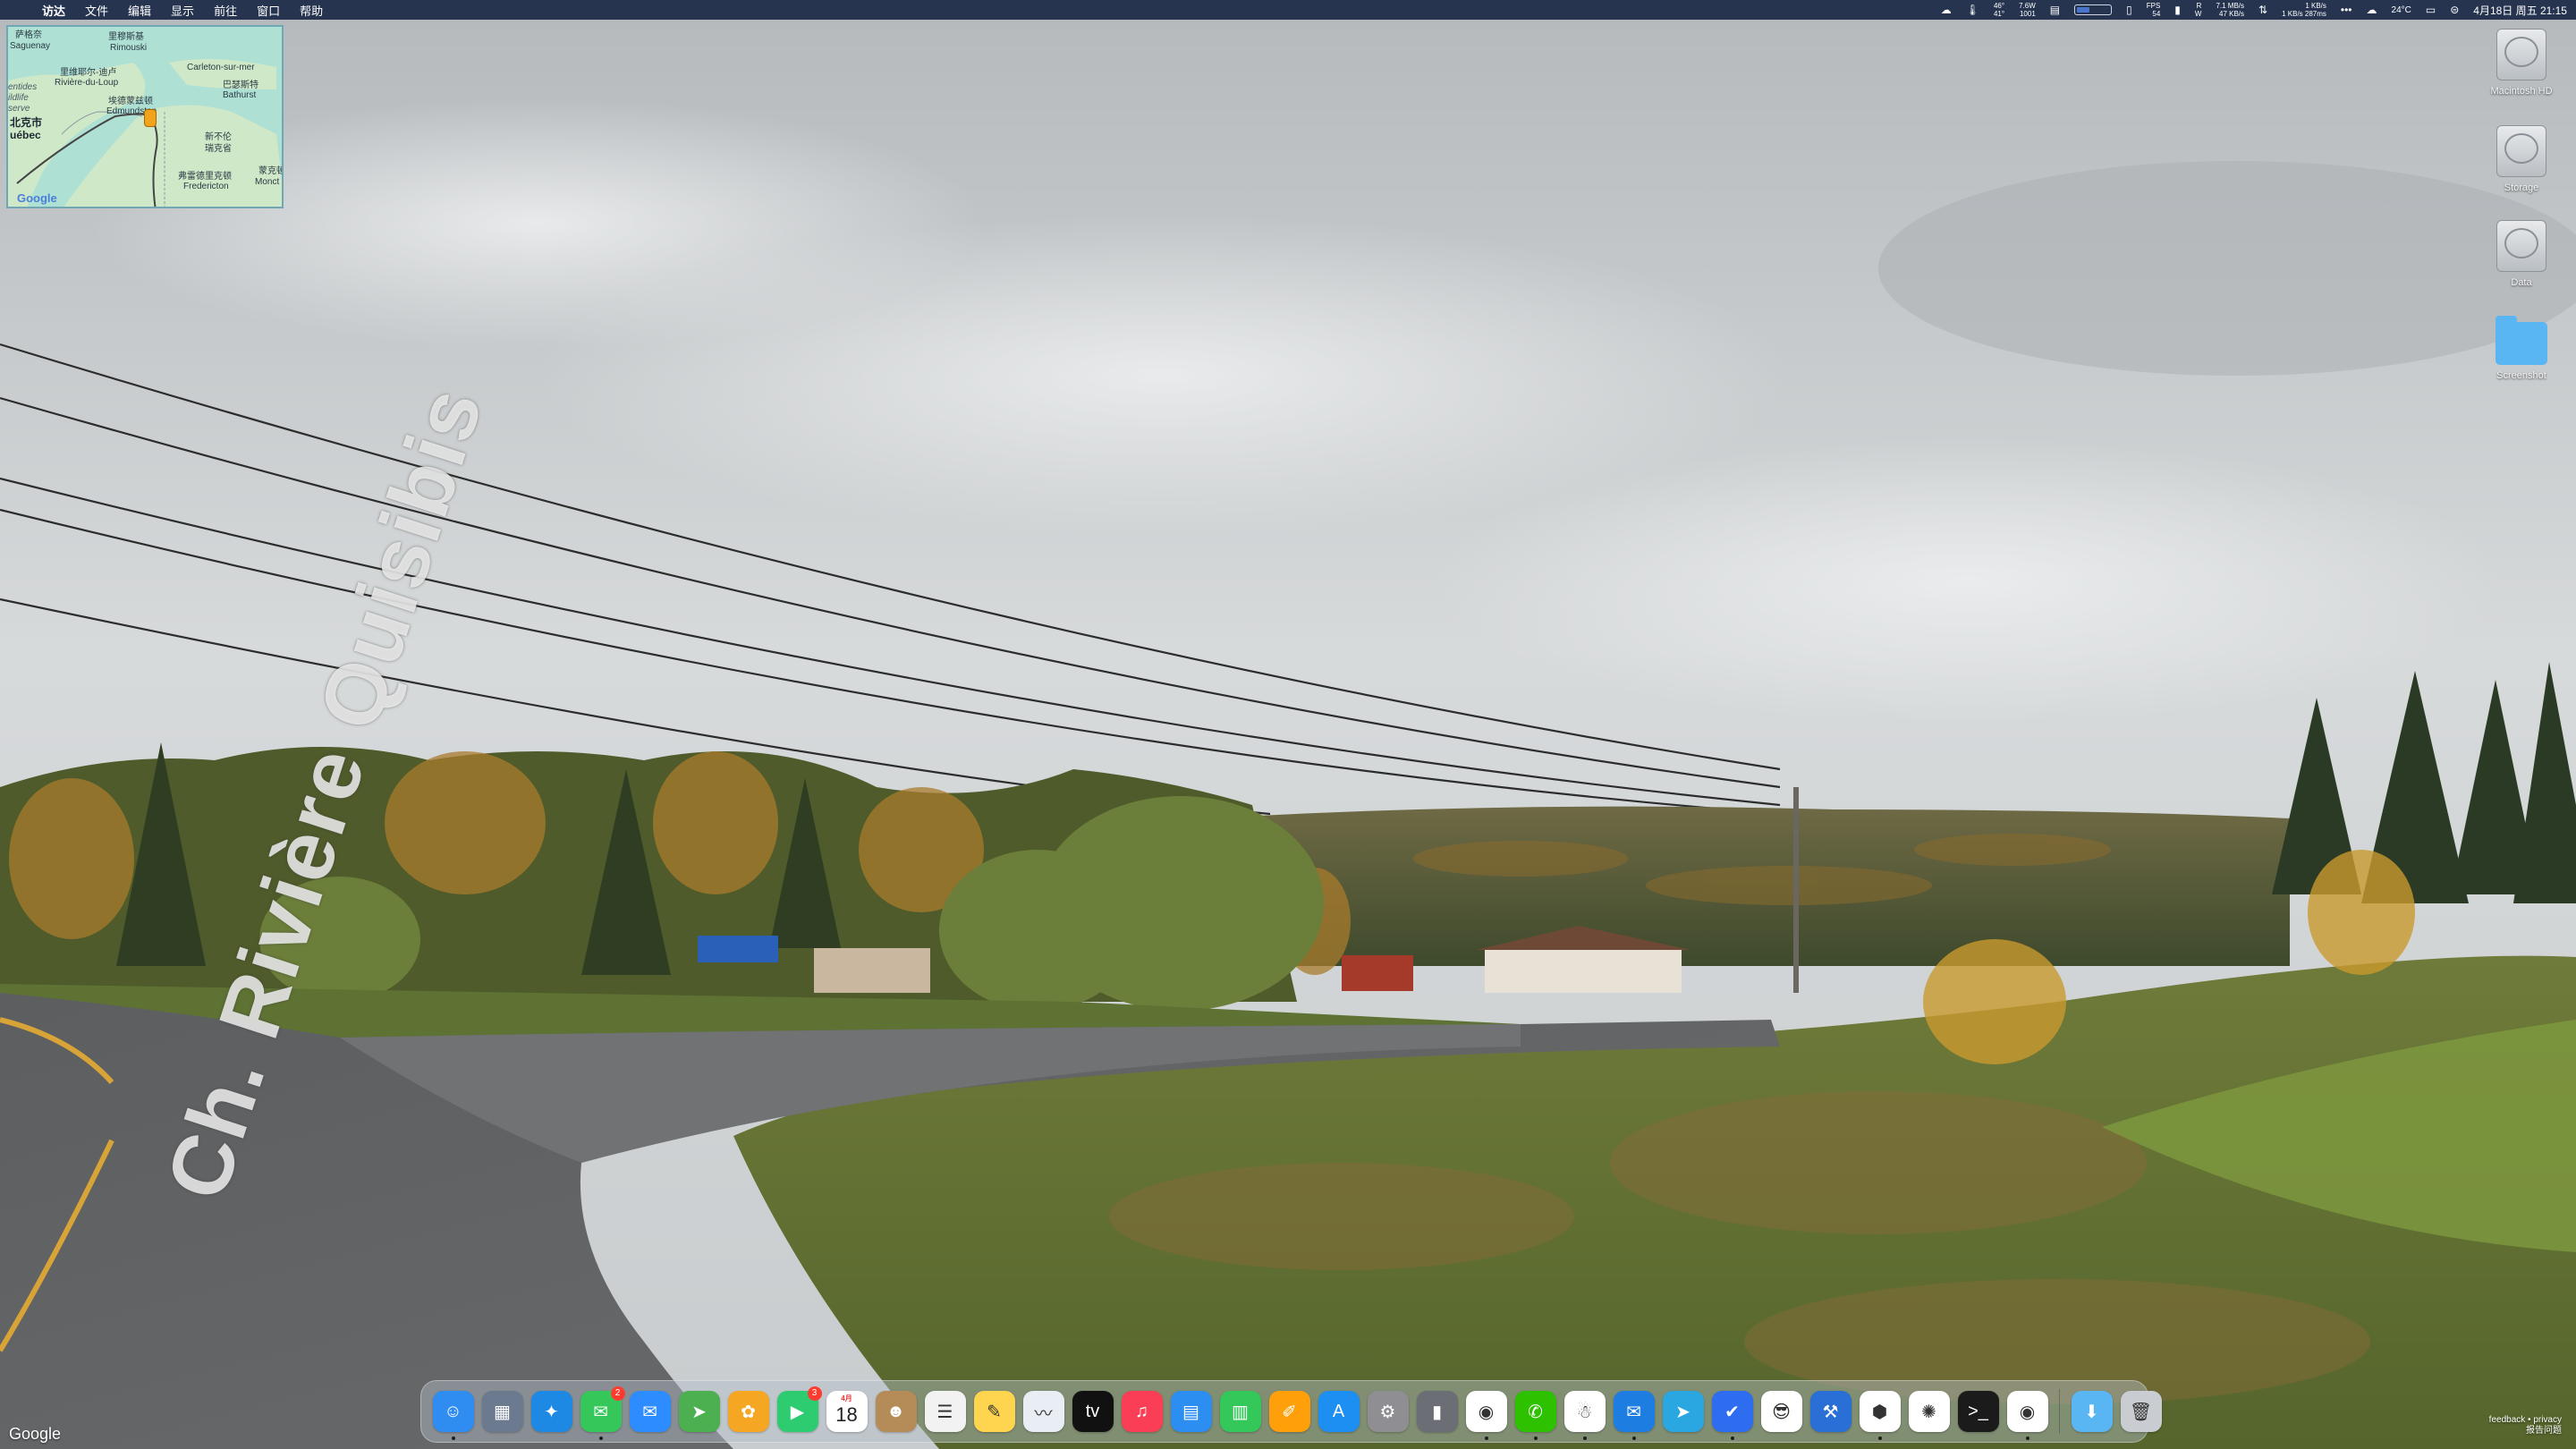 The height and width of the screenshot is (1449, 2576). I want to click on map-label: uébec, so click(25, 135).